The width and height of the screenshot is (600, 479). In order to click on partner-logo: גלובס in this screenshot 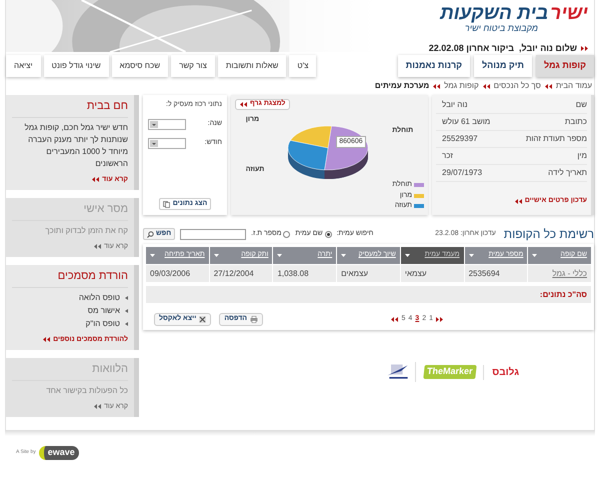, I will do `click(501, 372)`.